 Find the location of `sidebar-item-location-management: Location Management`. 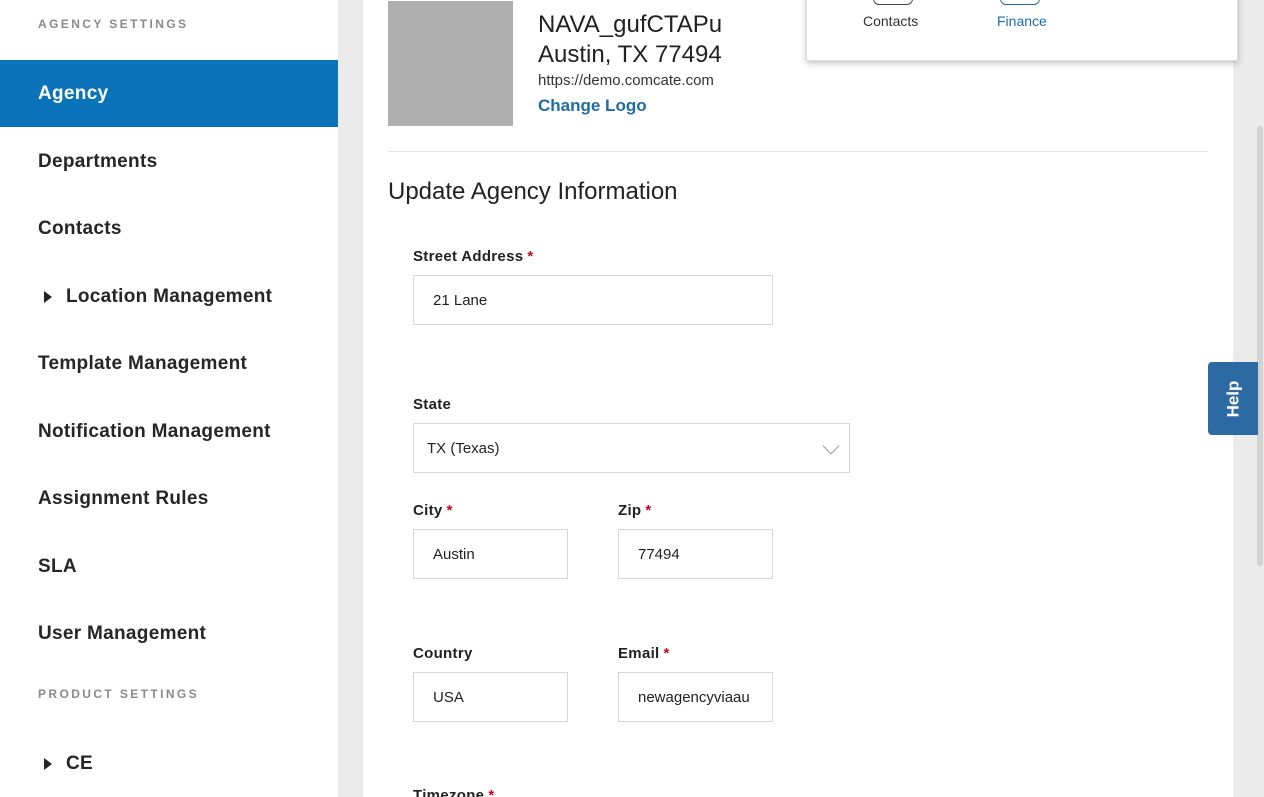

sidebar-item-location-management: Location Management is located at coordinates (169, 296).